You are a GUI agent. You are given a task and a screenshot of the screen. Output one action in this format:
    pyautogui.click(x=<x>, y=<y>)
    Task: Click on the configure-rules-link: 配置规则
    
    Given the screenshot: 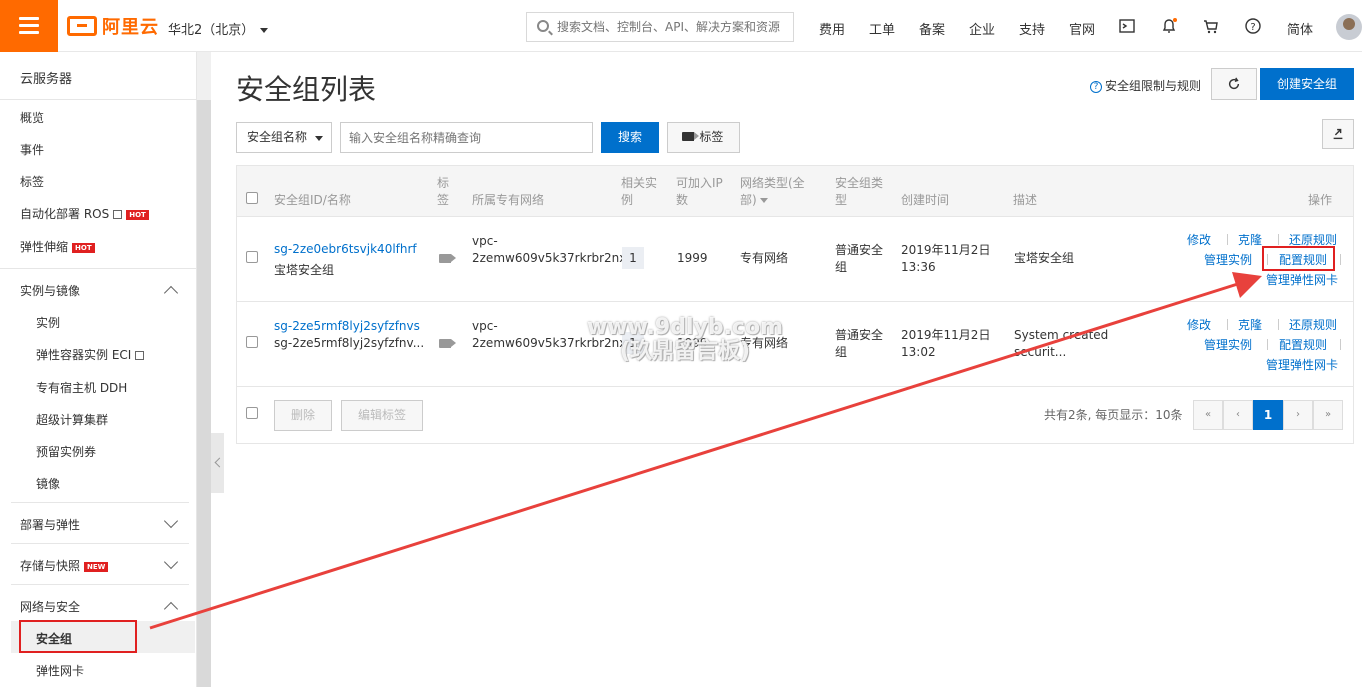 What is the action you would take?
    pyautogui.click(x=1303, y=344)
    